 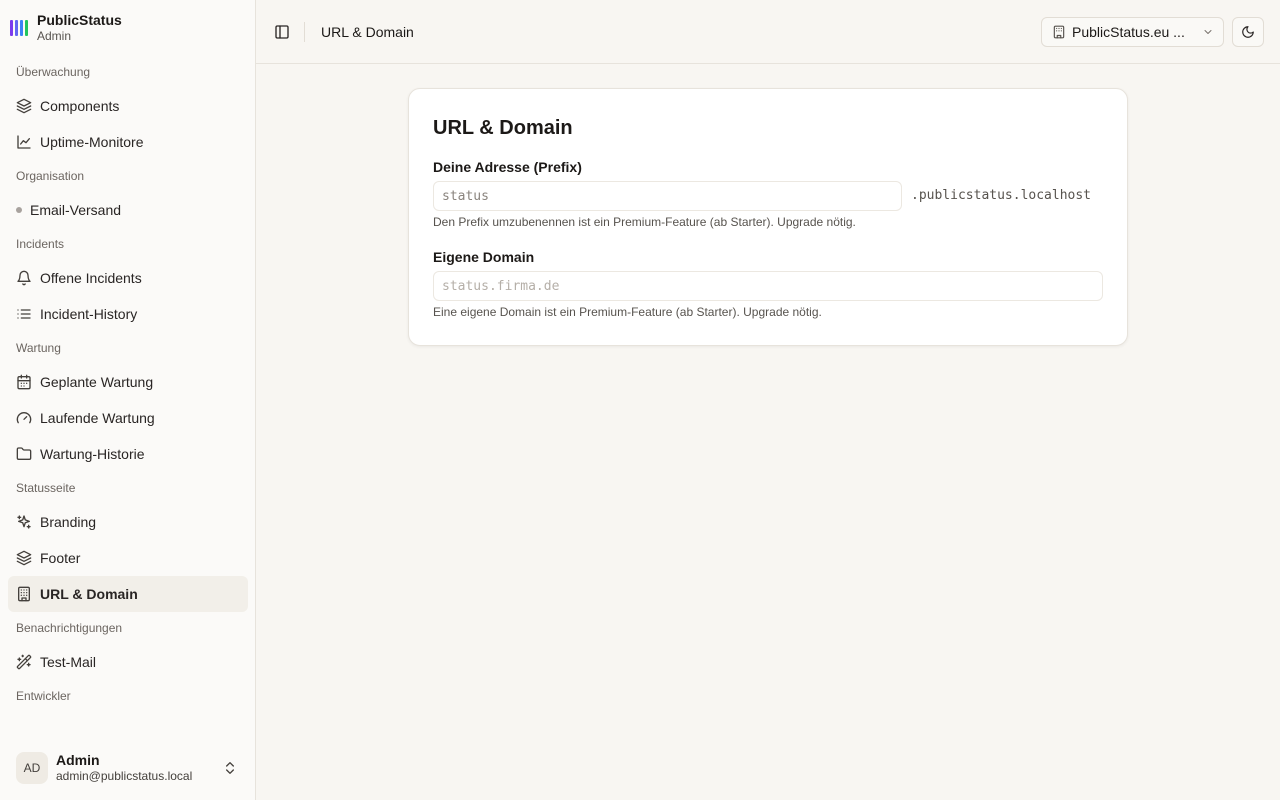 What do you see at coordinates (24, 278) in the screenshot?
I see `bell-icon` at bounding box center [24, 278].